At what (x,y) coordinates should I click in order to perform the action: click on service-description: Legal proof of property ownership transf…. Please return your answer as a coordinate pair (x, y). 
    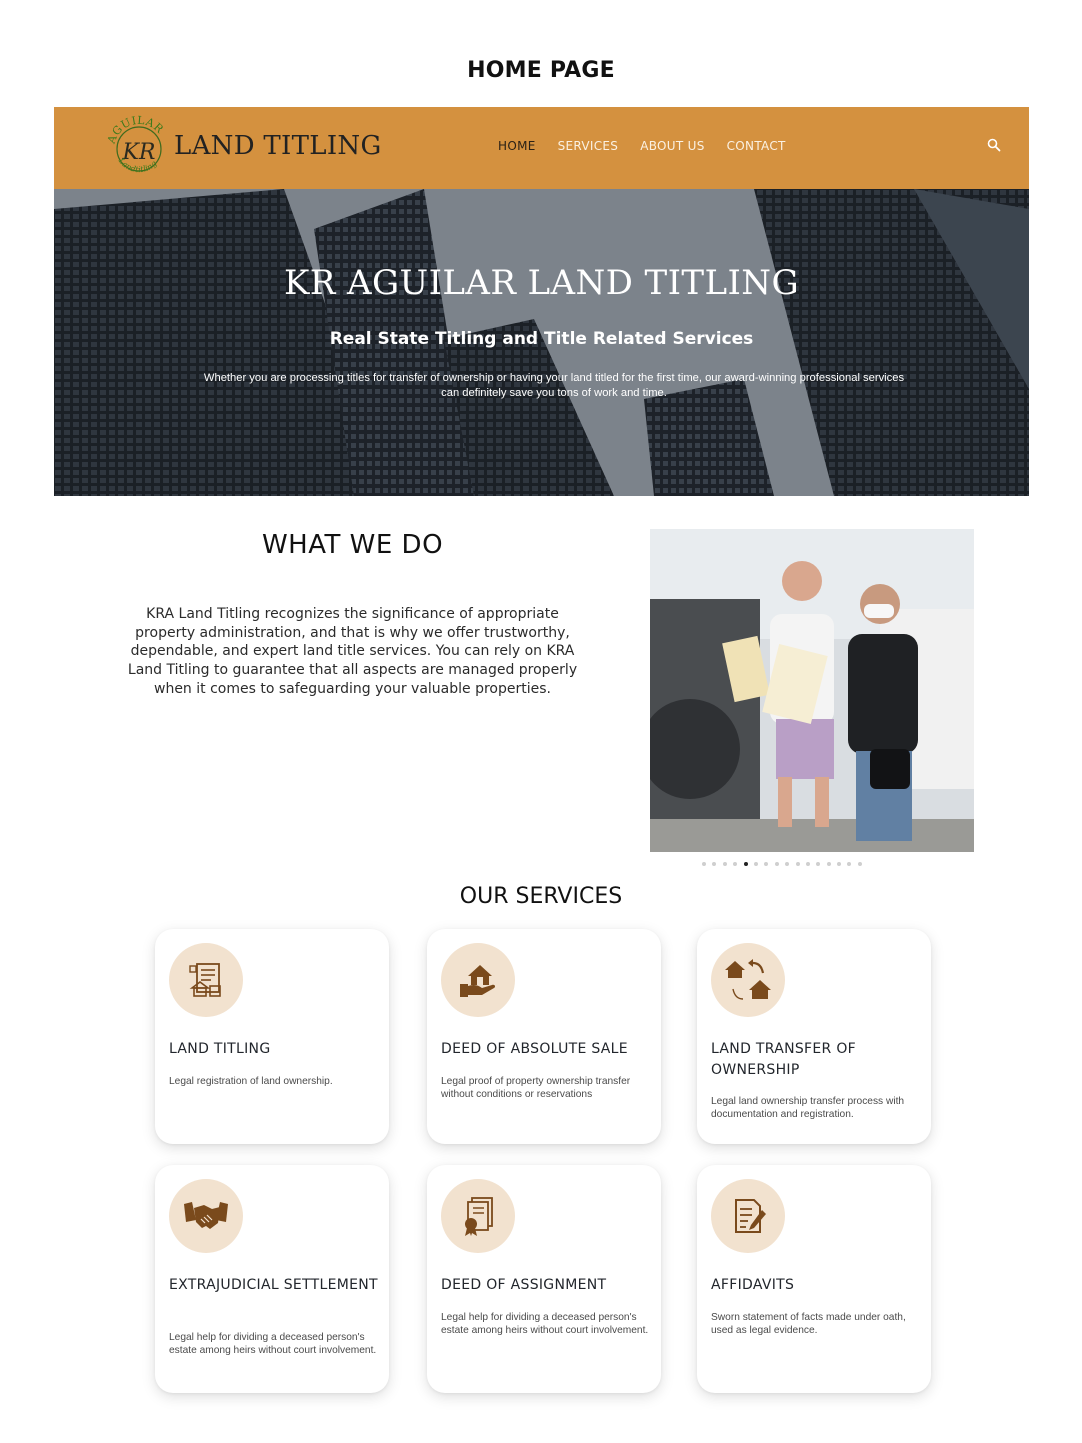
    Looking at the image, I should click on (536, 1088).